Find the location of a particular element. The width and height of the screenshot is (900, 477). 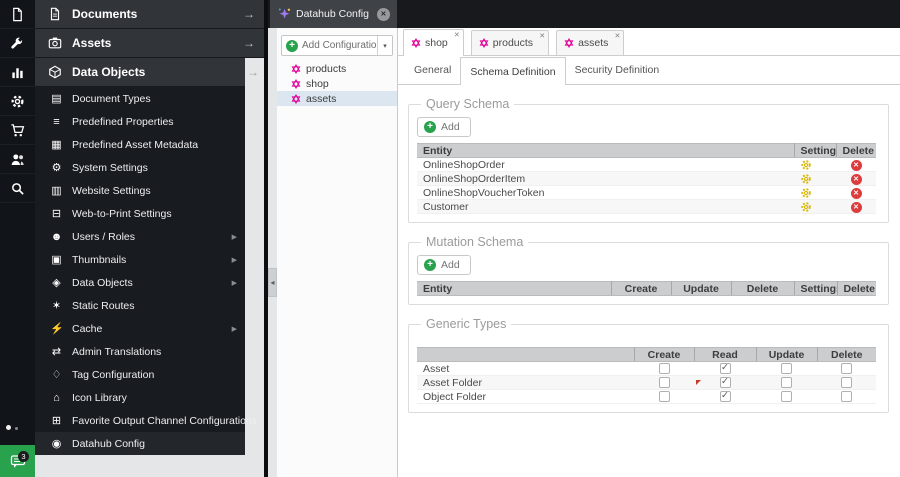

menu-item-document-types: ▤ Document Types is located at coordinates (140, 98).